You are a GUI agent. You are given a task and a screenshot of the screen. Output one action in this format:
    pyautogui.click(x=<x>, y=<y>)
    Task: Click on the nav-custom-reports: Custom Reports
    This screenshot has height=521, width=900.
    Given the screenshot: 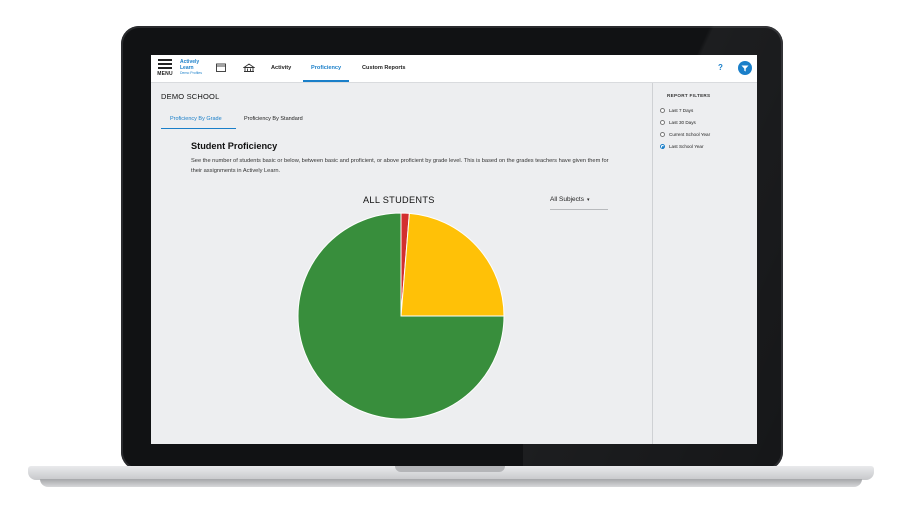 What is the action you would take?
    pyautogui.click(x=384, y=68)
    